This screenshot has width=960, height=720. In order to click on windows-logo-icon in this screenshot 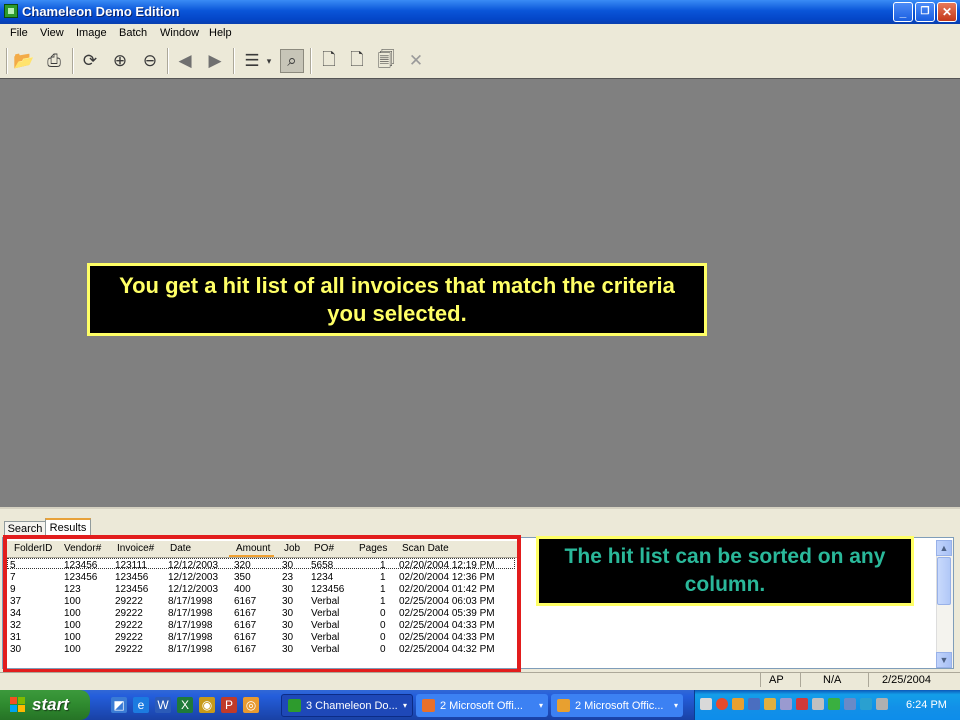, I will do `click(18, 705)`.